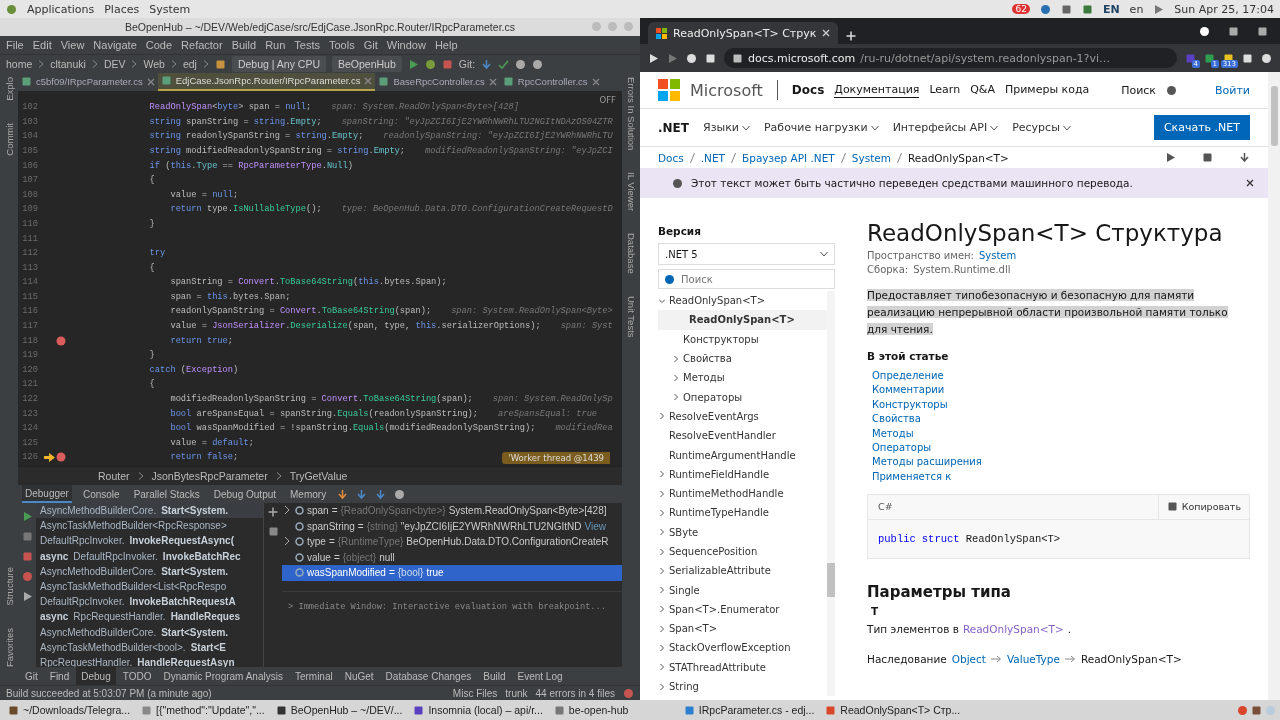  What do you see at coordinates (367, 64) in the screenshot?
I see `run-target-dropdown: BeOpenHub` at bounding box center [367, 64].